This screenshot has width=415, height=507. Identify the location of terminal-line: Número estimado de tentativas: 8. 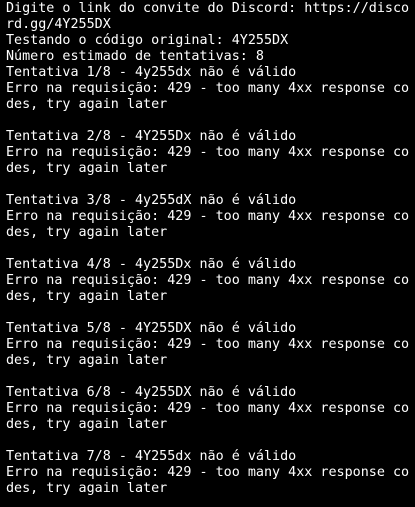
(135, 56).